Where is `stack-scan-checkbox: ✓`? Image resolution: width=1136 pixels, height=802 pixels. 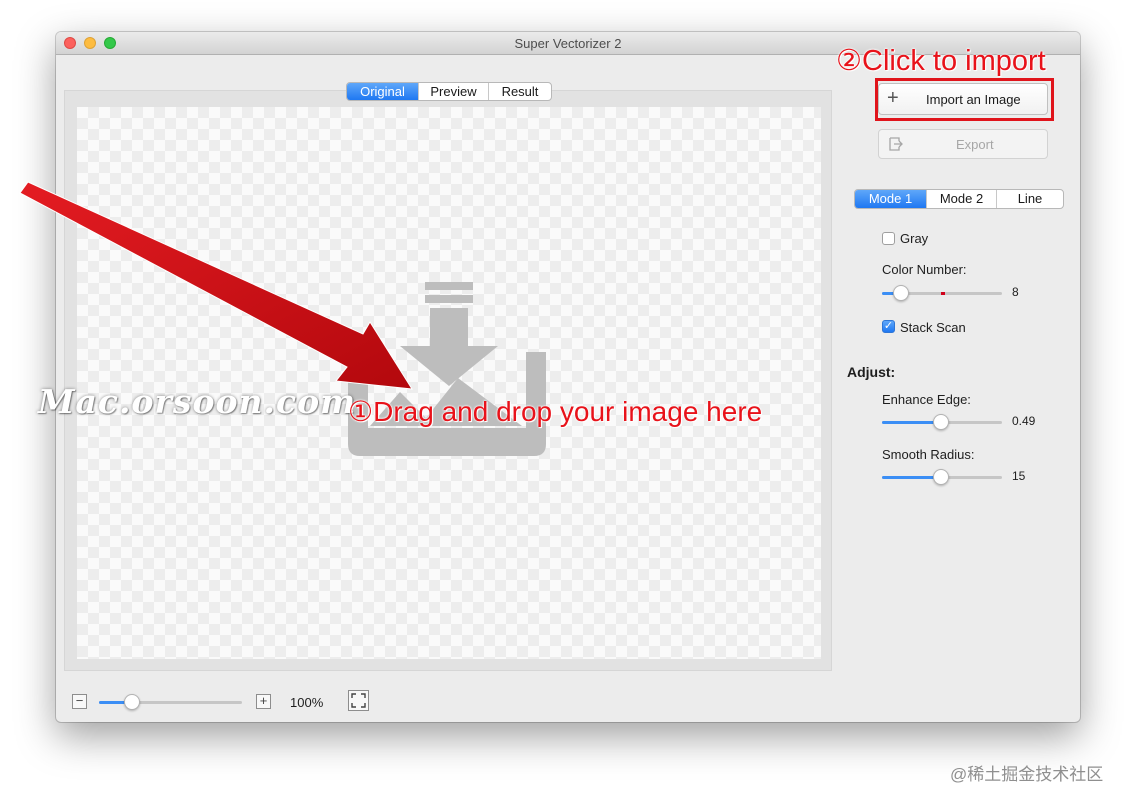
stack-scan-checkbox: ✓ is located at coordinates (888, 326).